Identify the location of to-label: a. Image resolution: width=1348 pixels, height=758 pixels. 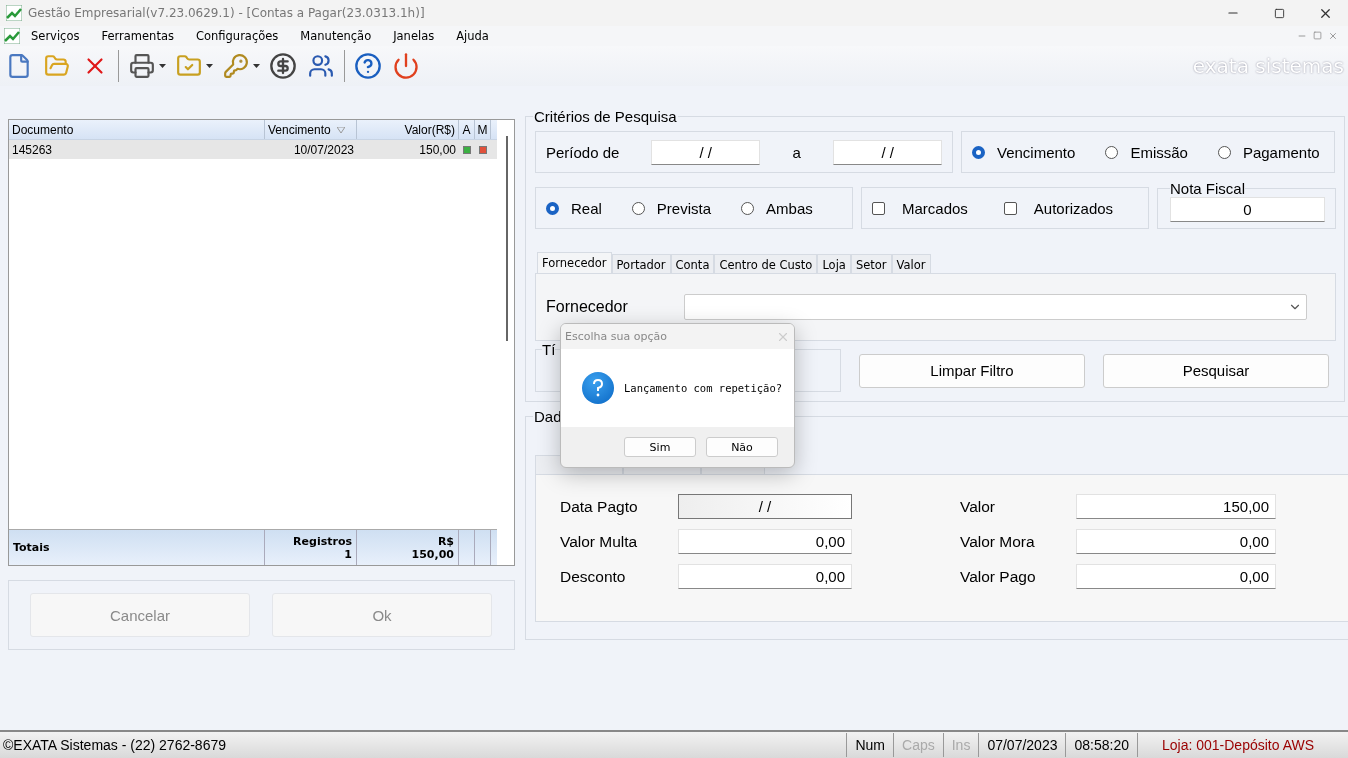
(796, 152).